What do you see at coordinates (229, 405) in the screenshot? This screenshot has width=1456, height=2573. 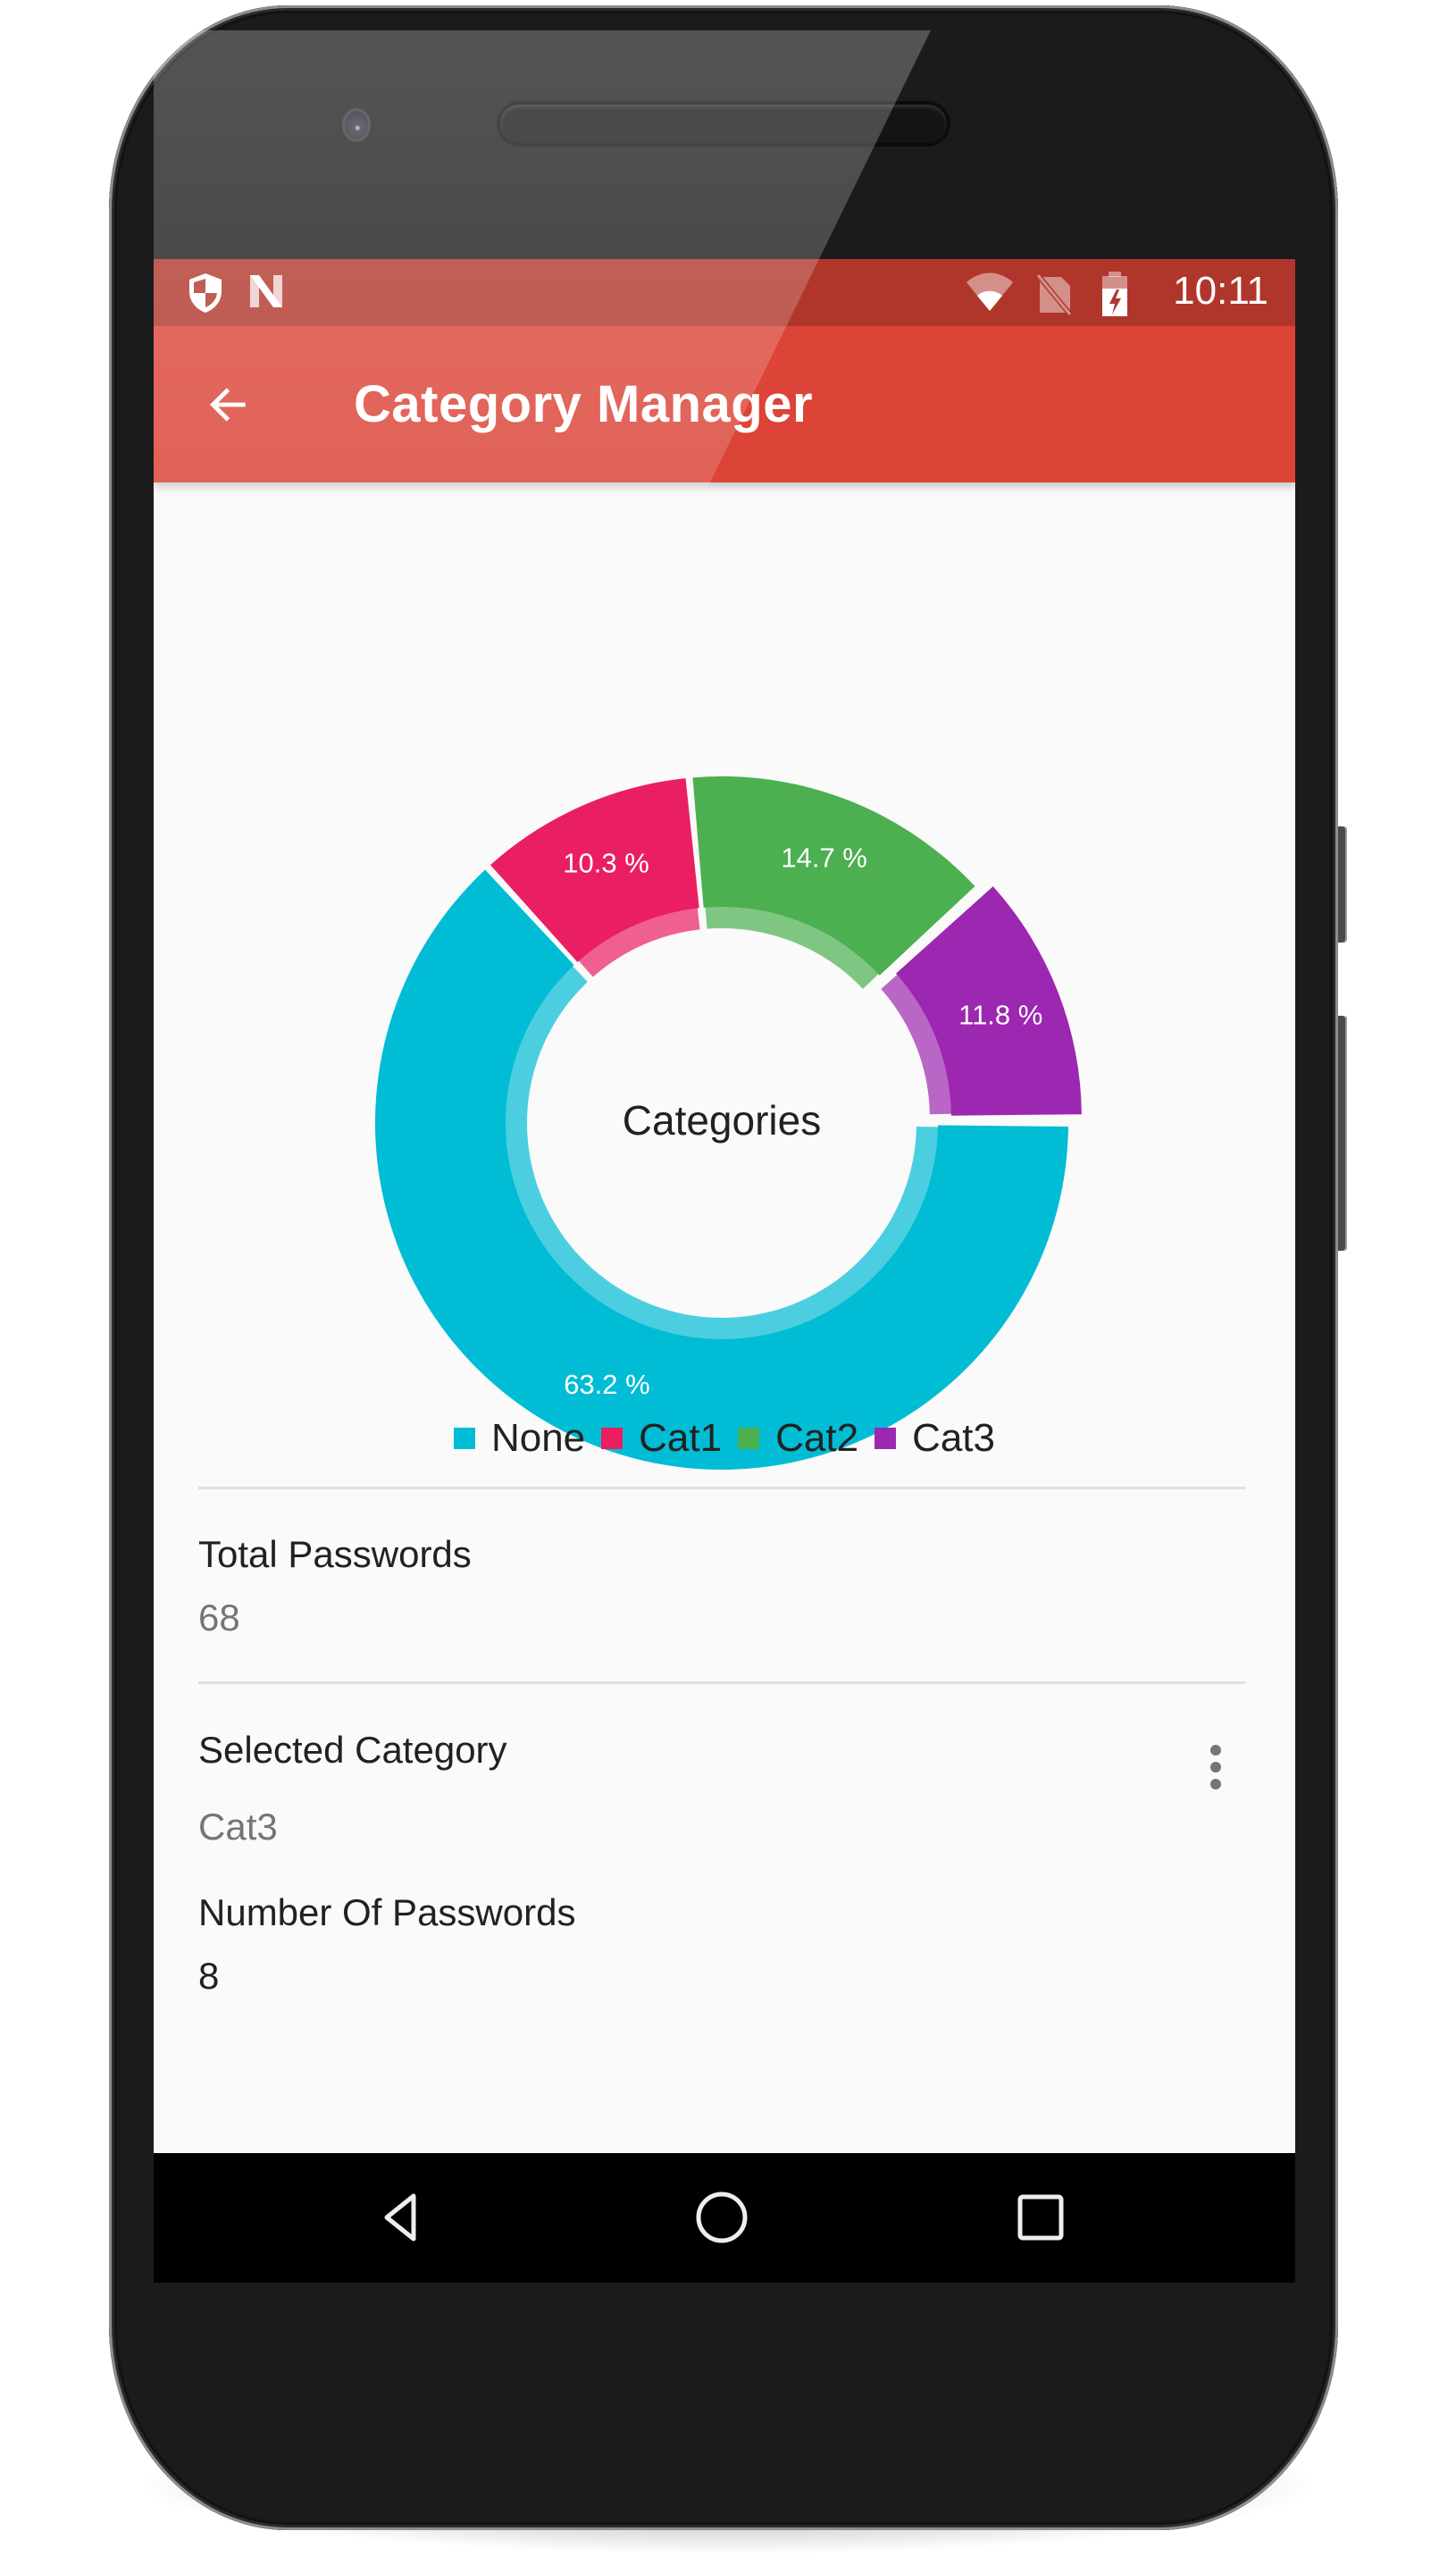 I see `arrow-back-icon` at bounding box center [229, 405].